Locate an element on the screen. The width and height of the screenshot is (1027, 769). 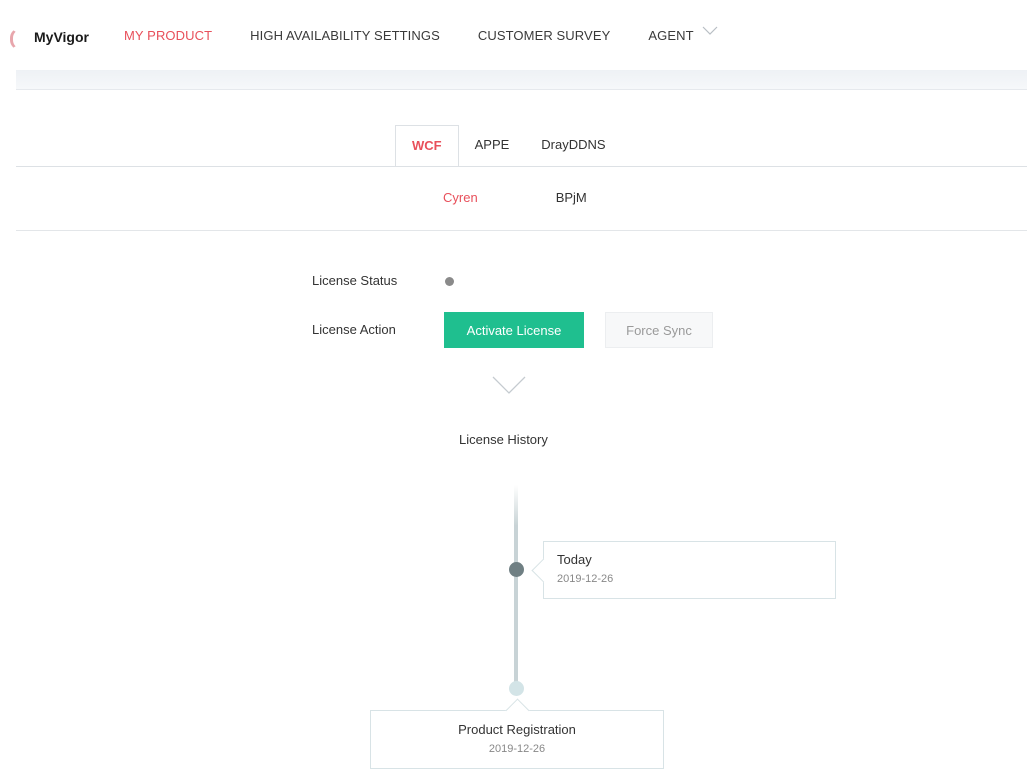
license-history-title: License History is located at coordinates (503, 439).